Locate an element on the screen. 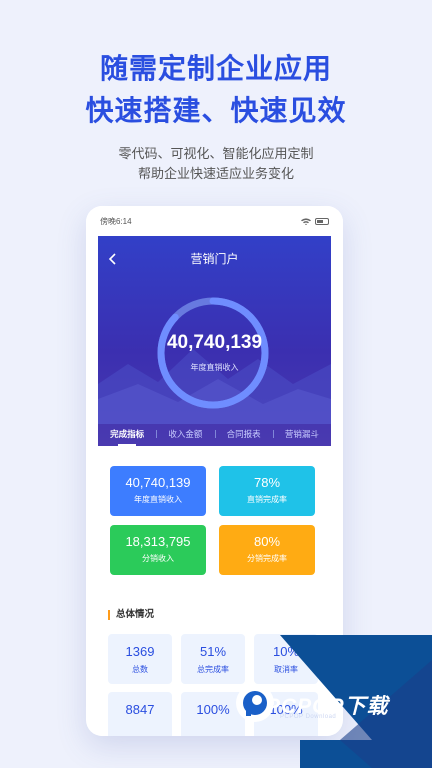  nav-bar: 营销门户 is located at coordinates (214, 260).